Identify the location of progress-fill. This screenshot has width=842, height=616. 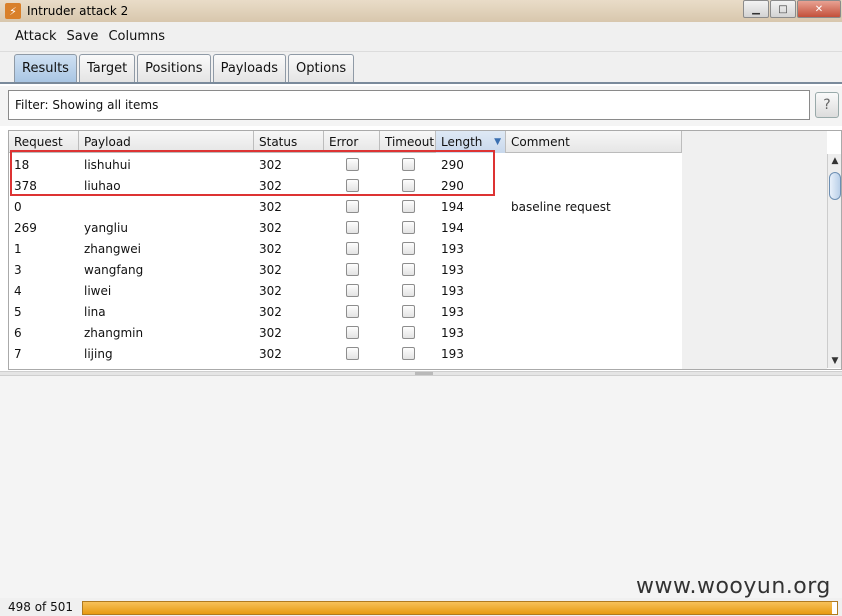
(458, 608).